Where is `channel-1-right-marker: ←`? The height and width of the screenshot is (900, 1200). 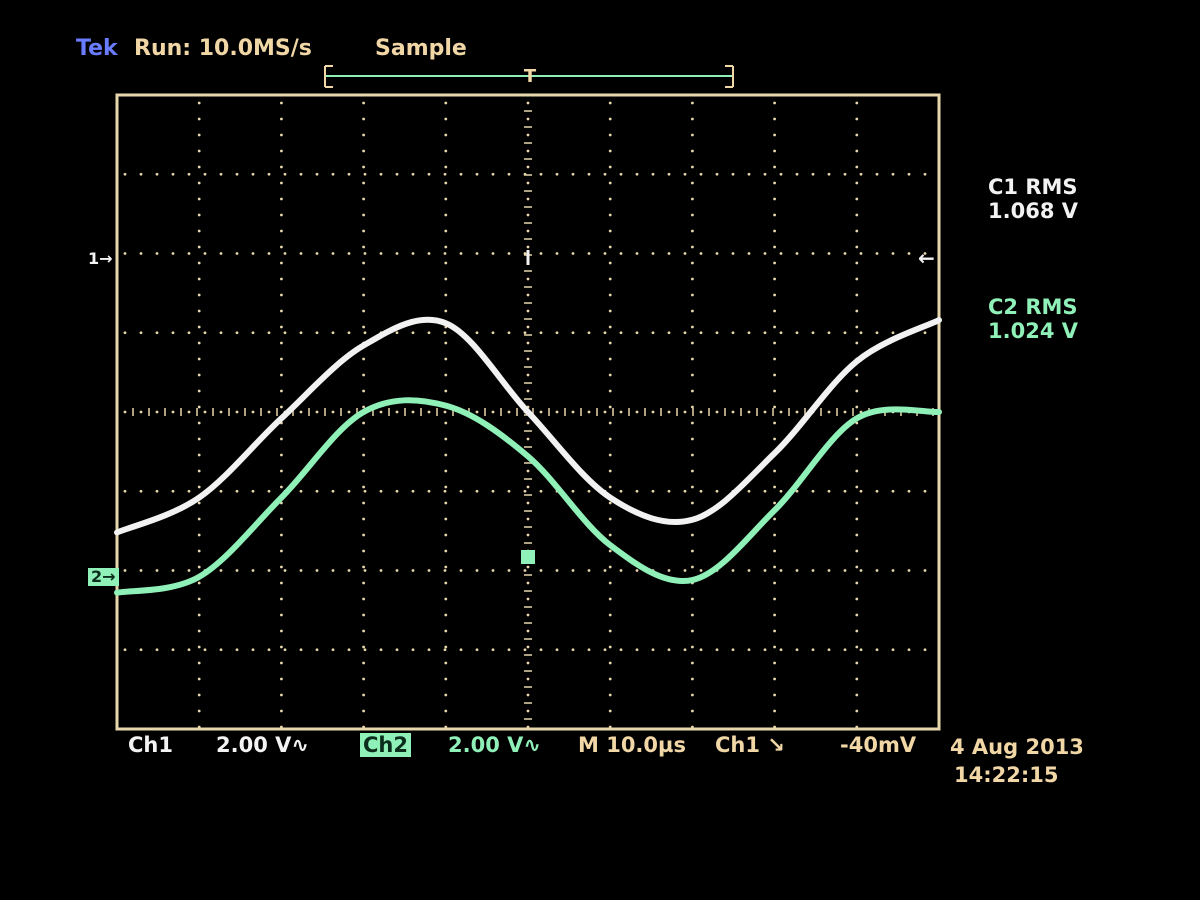 channel-1-right-marker: ← is located at coordinates (926, 258).